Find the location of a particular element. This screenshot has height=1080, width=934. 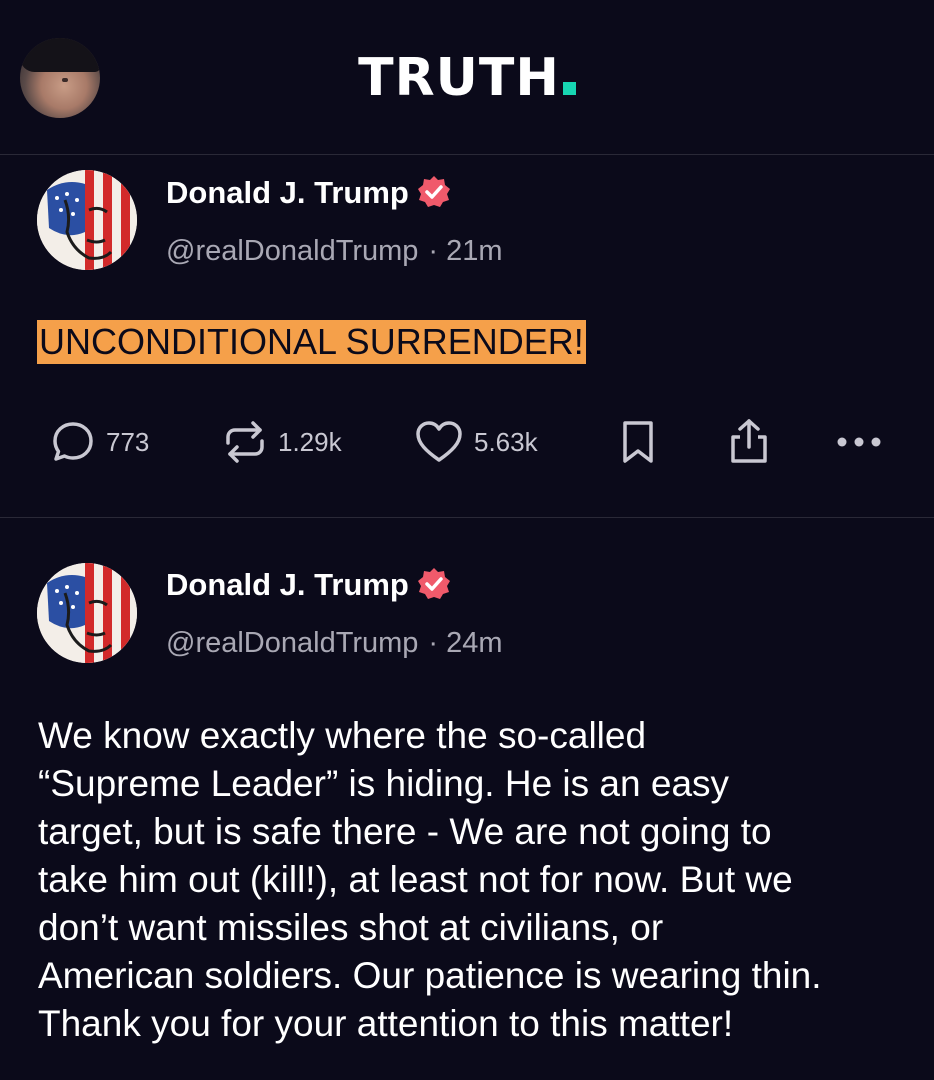

more-icon is located at coordinates (859, 442).